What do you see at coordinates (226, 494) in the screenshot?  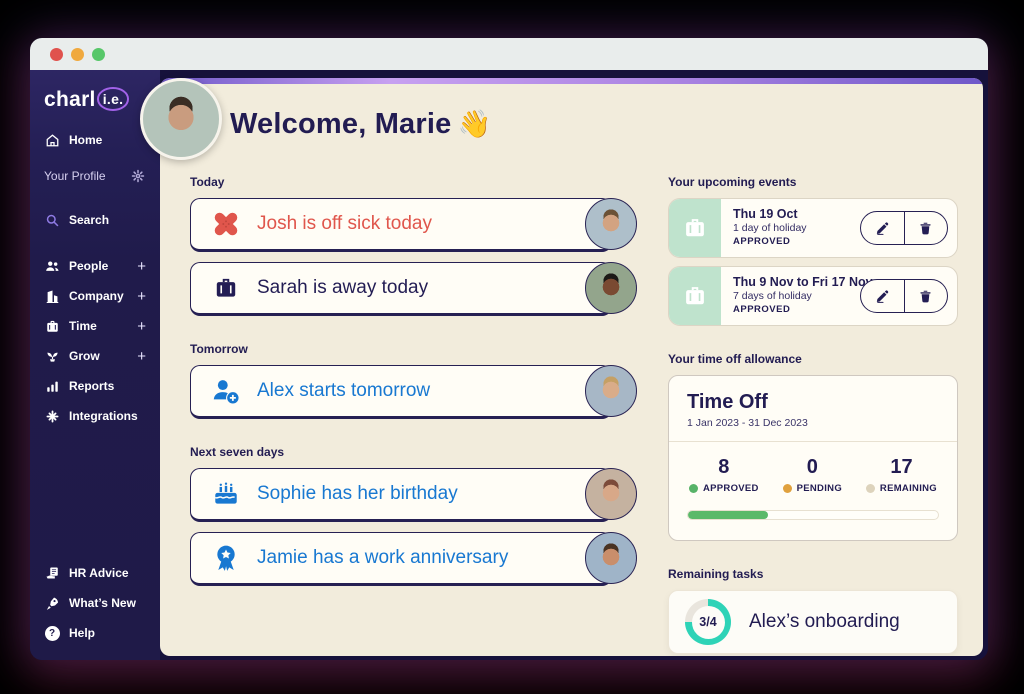 I see `birthday-cake-icon` at bounding box center [226, 494].